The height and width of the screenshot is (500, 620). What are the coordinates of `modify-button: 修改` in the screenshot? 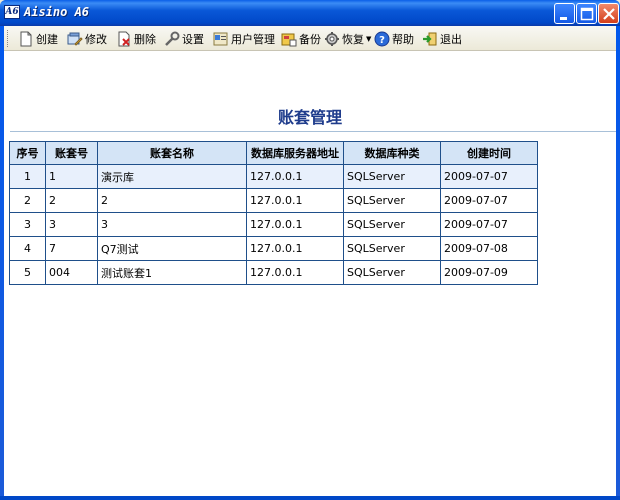 It's located at (87, 38).